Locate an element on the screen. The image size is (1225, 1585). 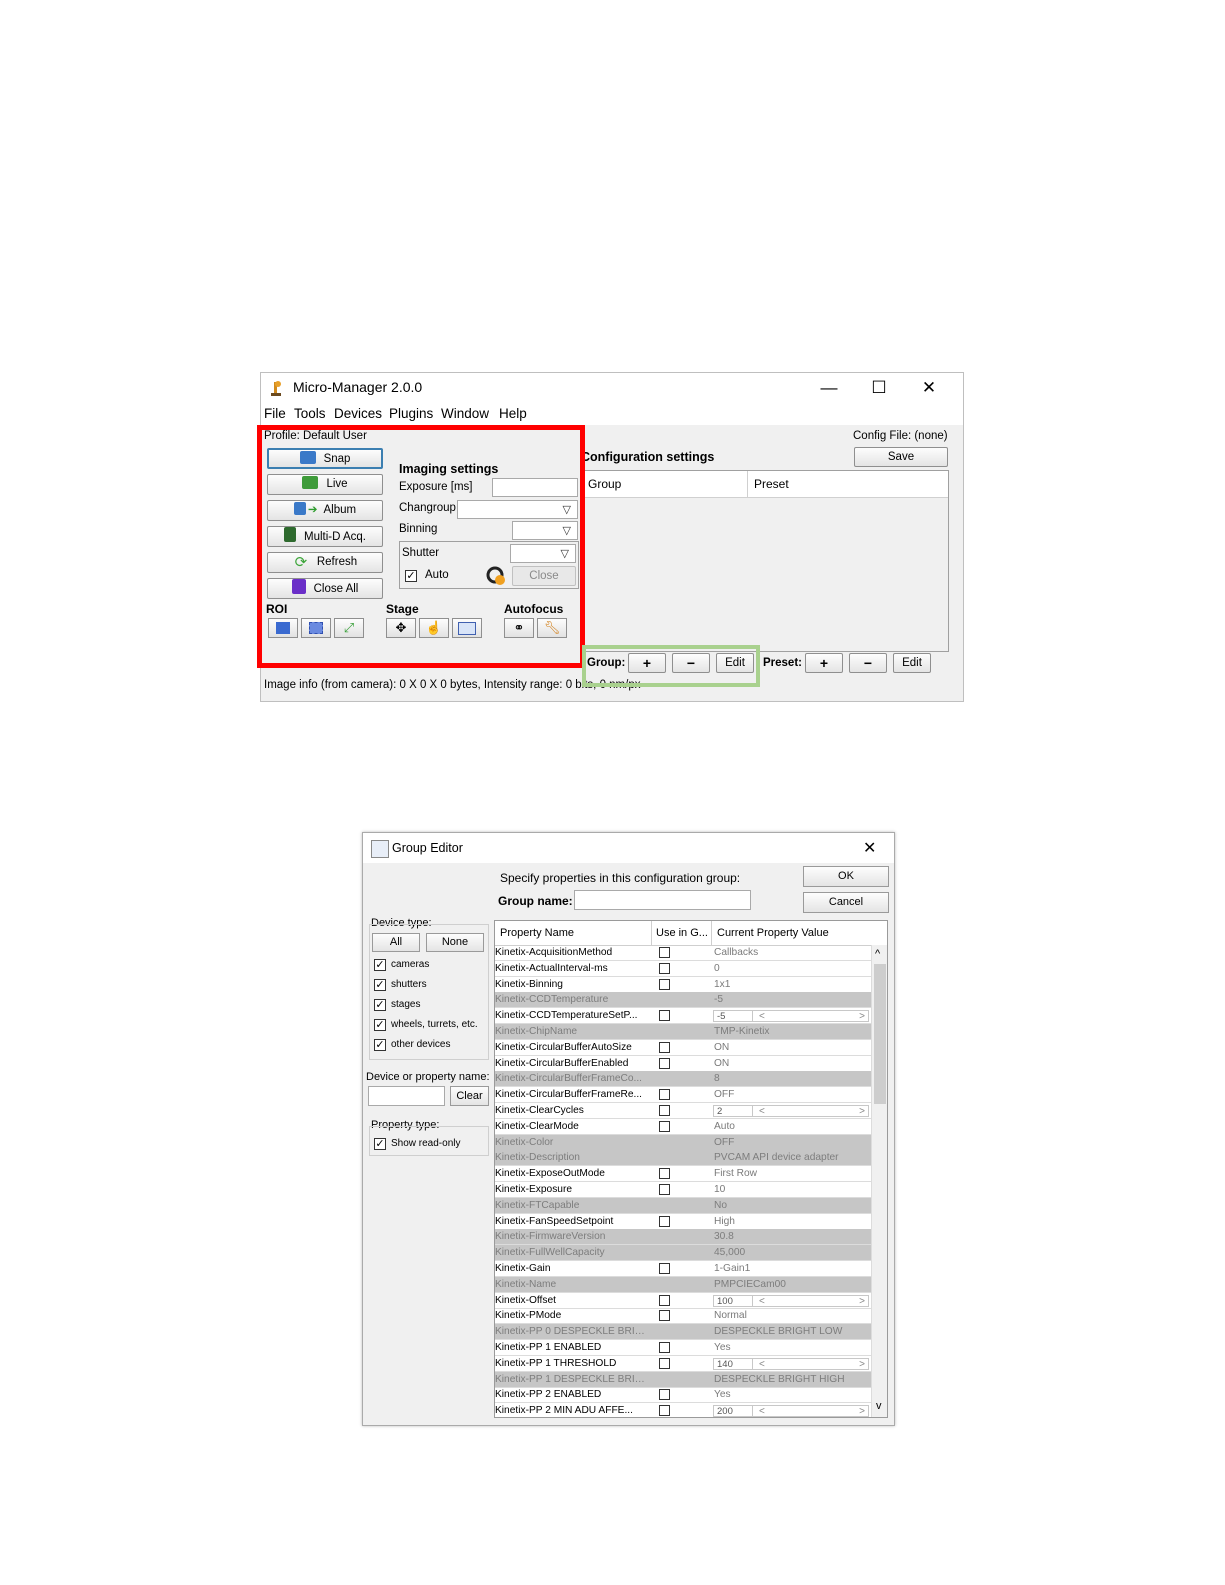
stages-checkbox: ✓ is located at coordinates (380, 1005).